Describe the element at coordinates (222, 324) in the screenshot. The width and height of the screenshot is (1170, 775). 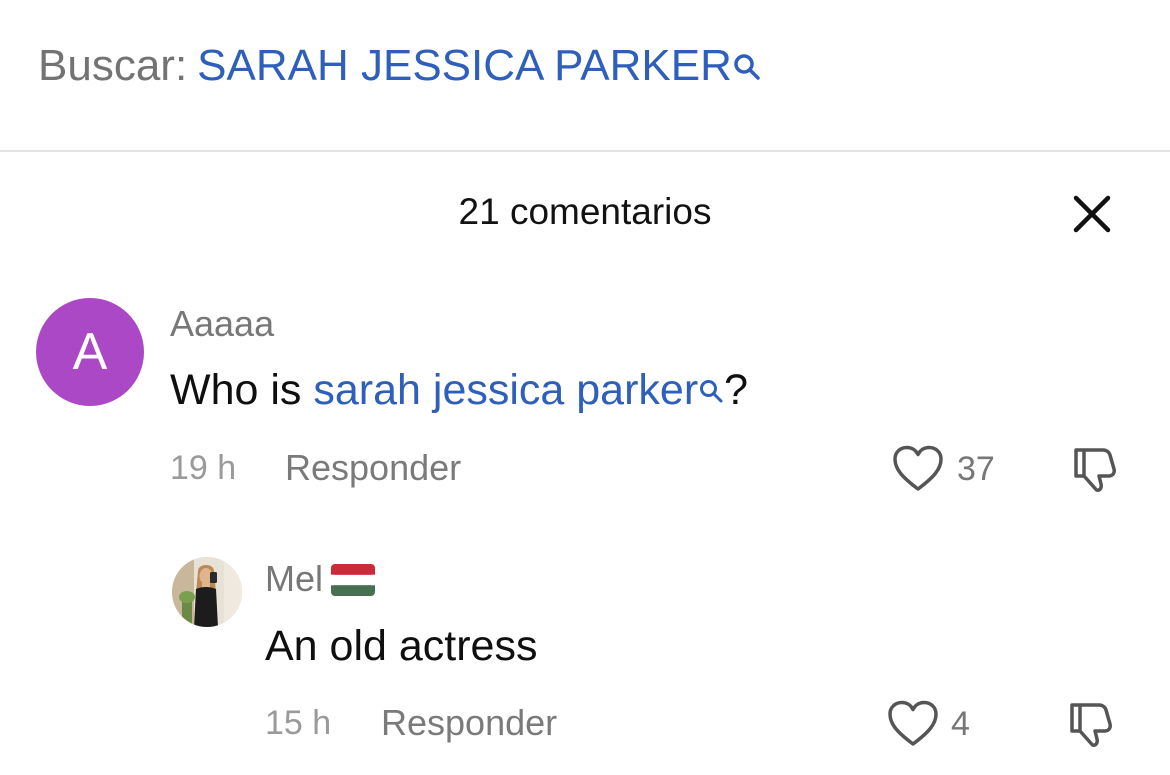
I see `comment-username: Aaaaa` at that location.